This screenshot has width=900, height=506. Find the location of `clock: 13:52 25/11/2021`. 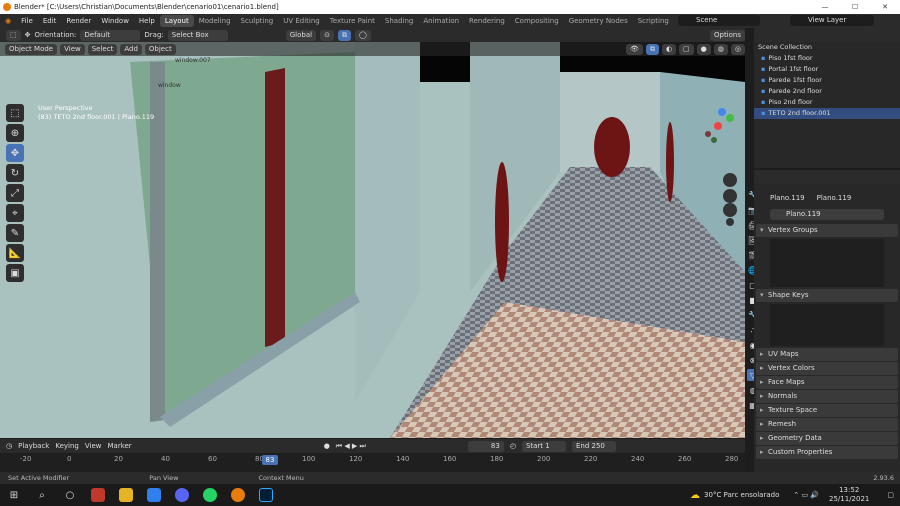

clock: 13:52 25/11/2021 is located at coordinates (849, 495).